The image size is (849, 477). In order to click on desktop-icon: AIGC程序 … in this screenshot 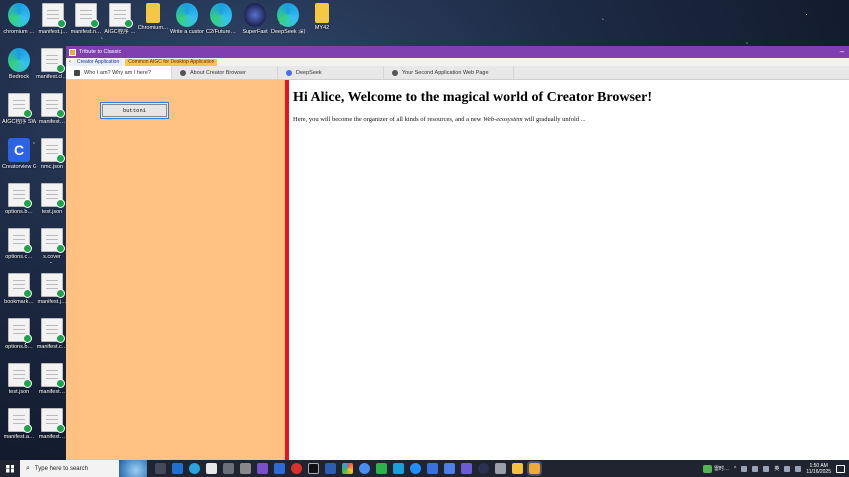, I will do `click(120, 19)`.